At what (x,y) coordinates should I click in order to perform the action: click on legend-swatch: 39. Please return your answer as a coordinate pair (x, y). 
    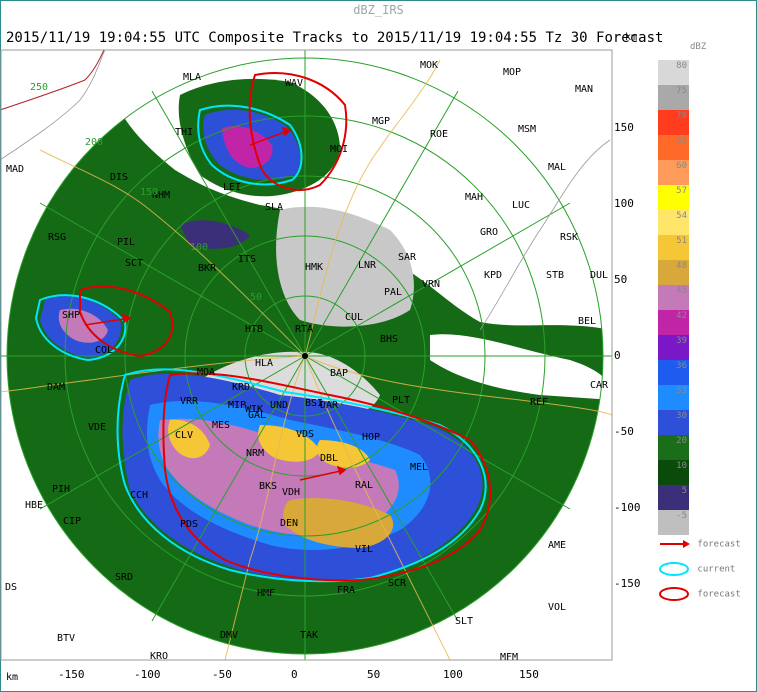
    Looking at the image, I should click on (673, 347).